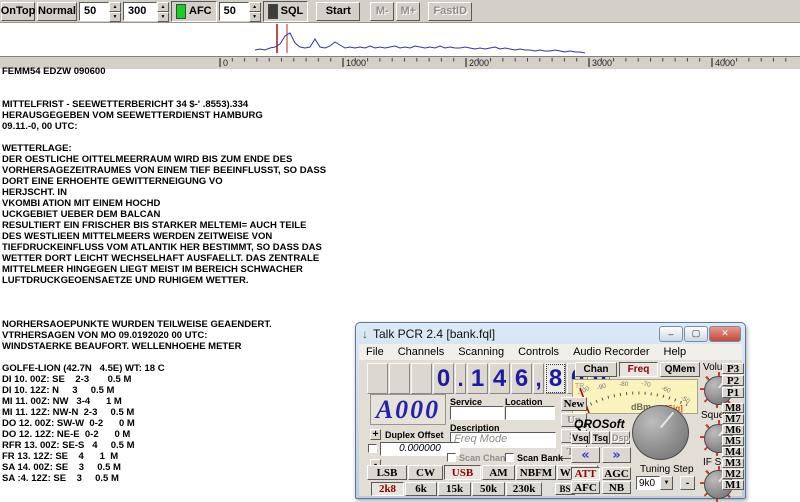  Describe the element at coordinates (550, 333) in the screenshot. I see `title-bar: ↓ Talk PCR 2.4 [bank.fql] – ▢ ✕` at that location.